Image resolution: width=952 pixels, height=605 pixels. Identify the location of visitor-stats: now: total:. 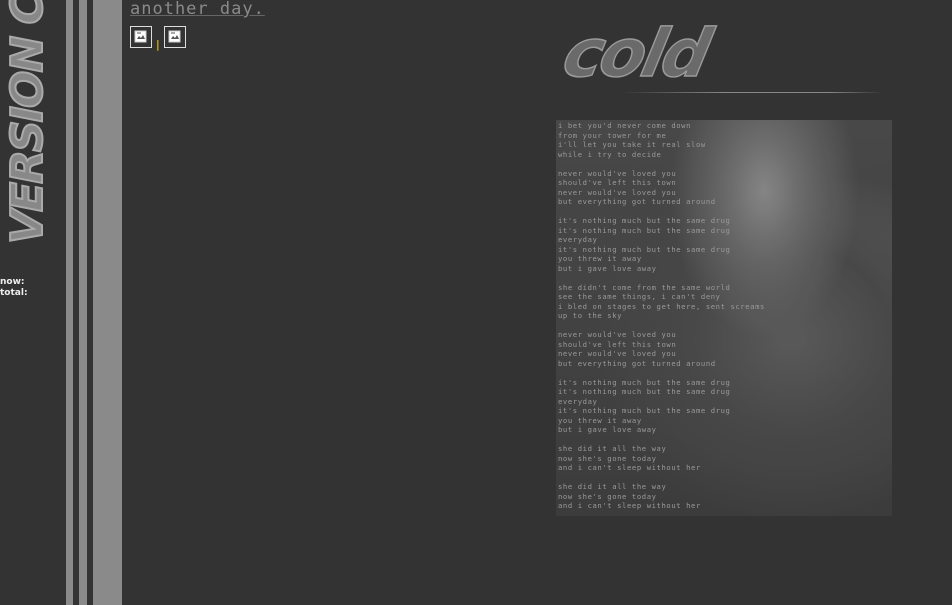
(14, 288).